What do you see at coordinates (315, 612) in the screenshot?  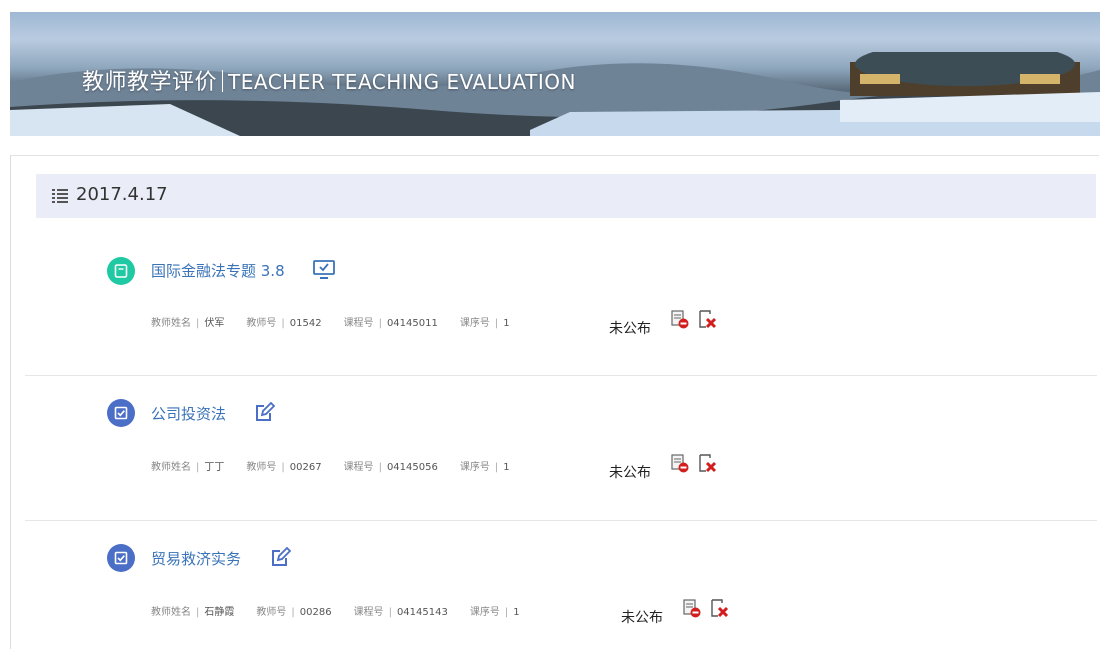 I see `teacher-no-value: 00286` at bounding box center [315, 612].